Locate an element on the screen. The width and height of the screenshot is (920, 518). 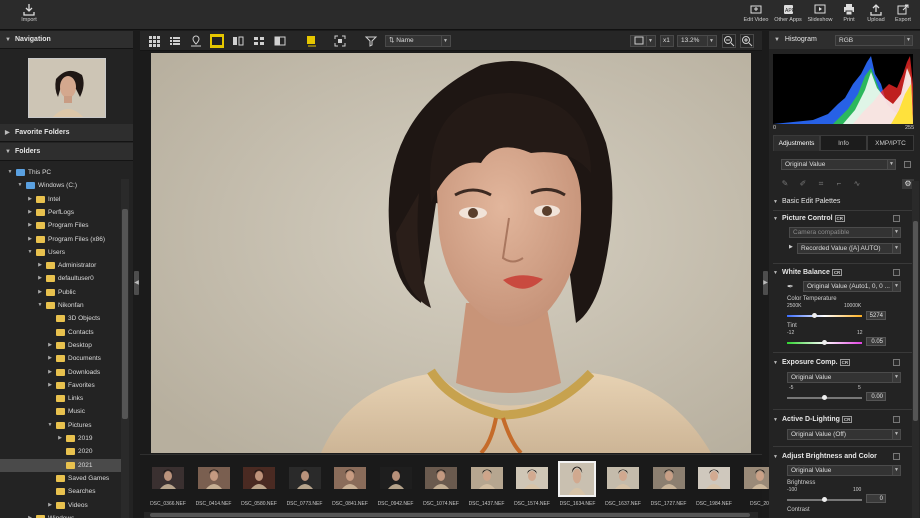
color-temperature-slider is located at coordinates (824, 316).